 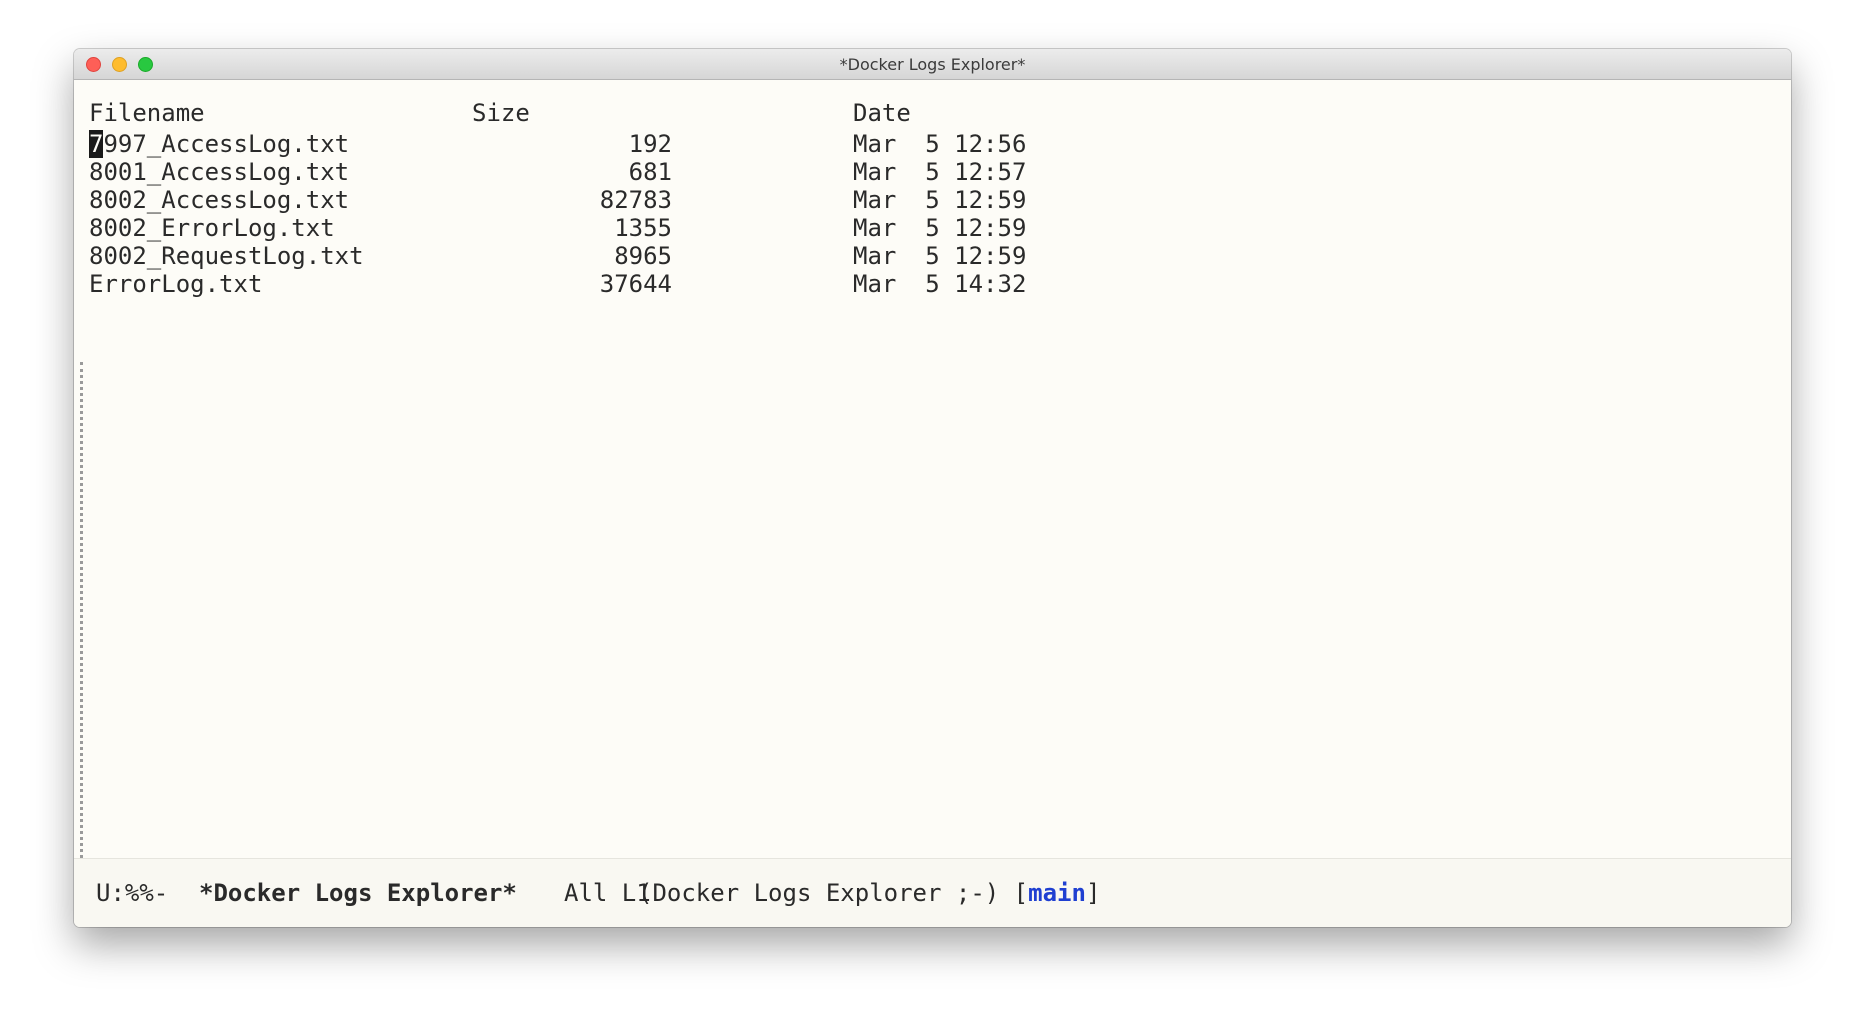 I want to click on modeline-git-branch: main, so click(x=1057, y=893).